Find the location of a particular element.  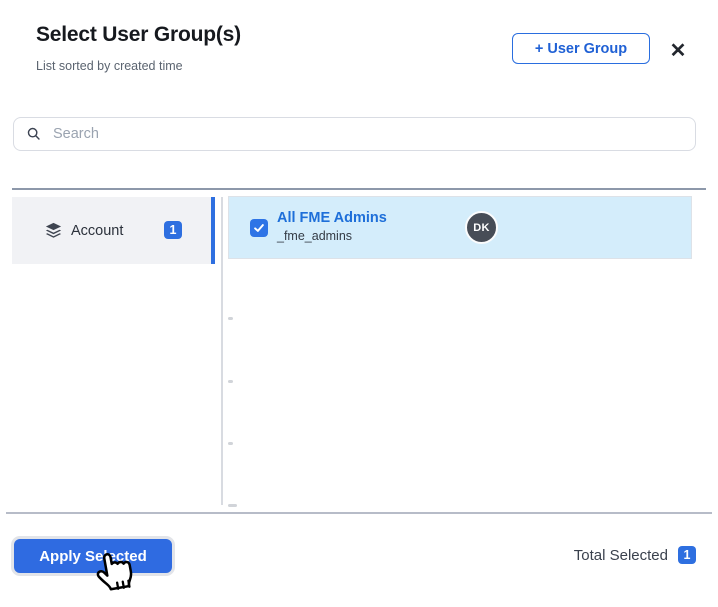

checkmark-icon is located at coordinates (259, 228).